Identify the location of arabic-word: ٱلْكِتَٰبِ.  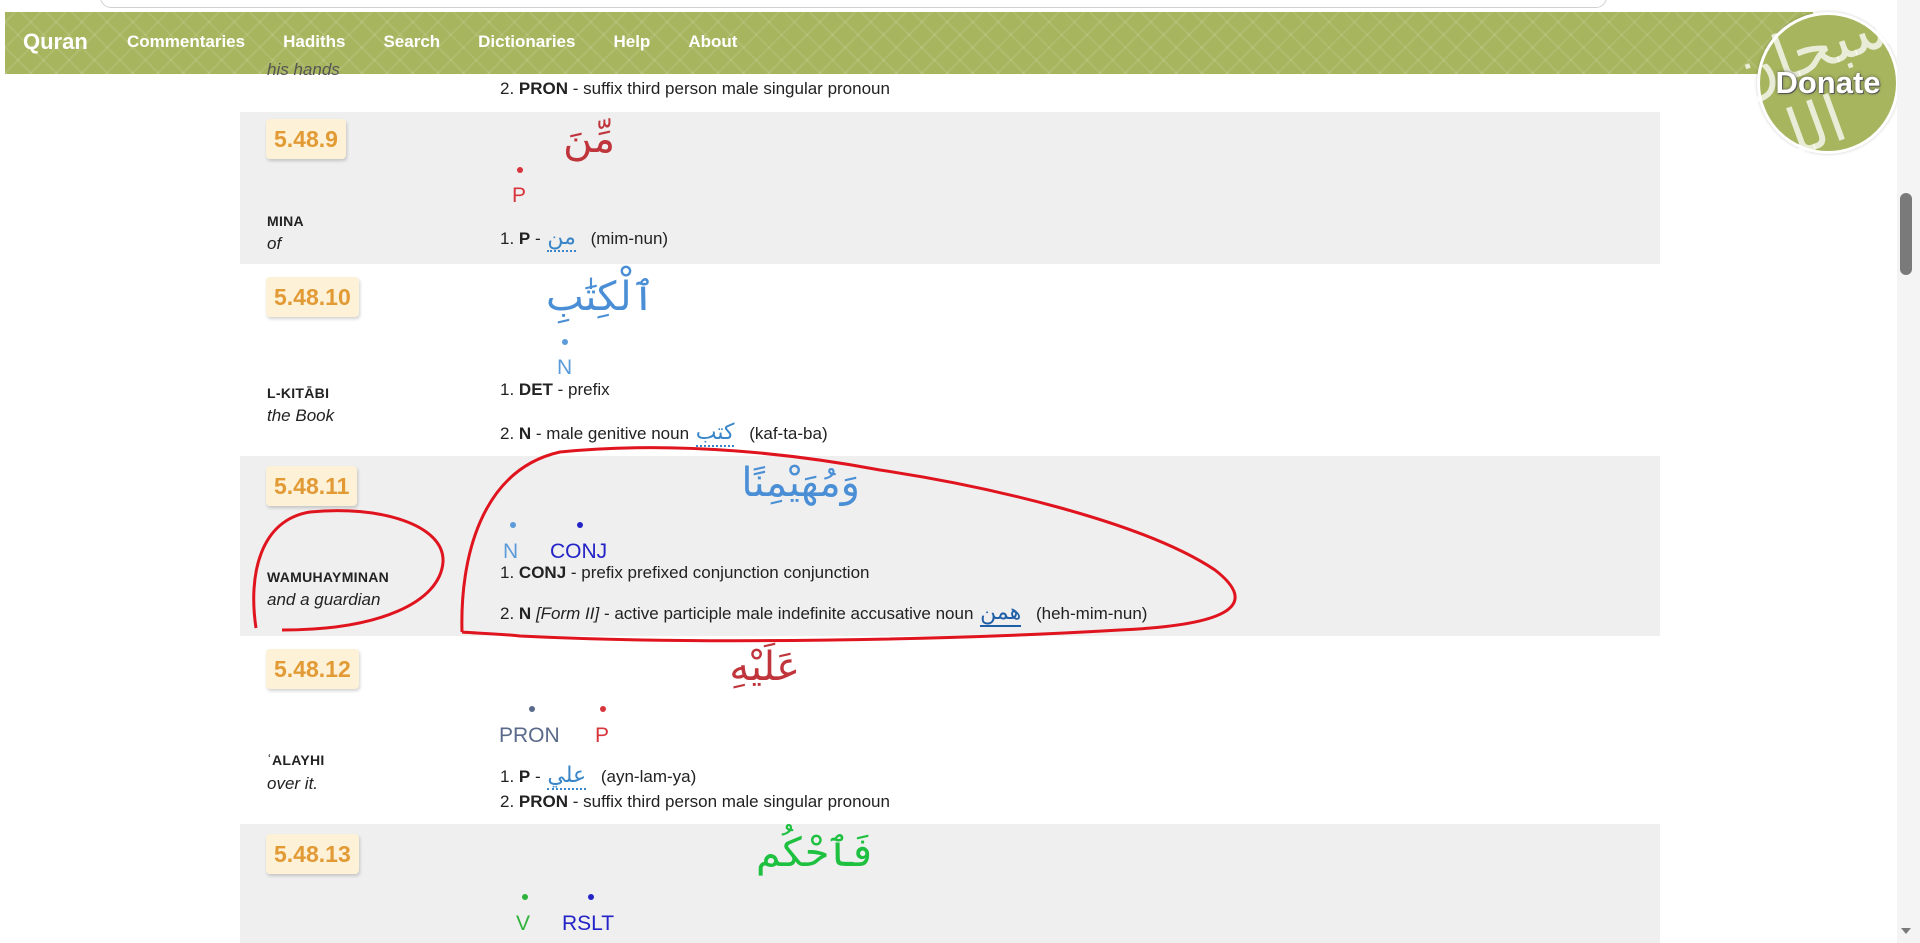
(600, 297).